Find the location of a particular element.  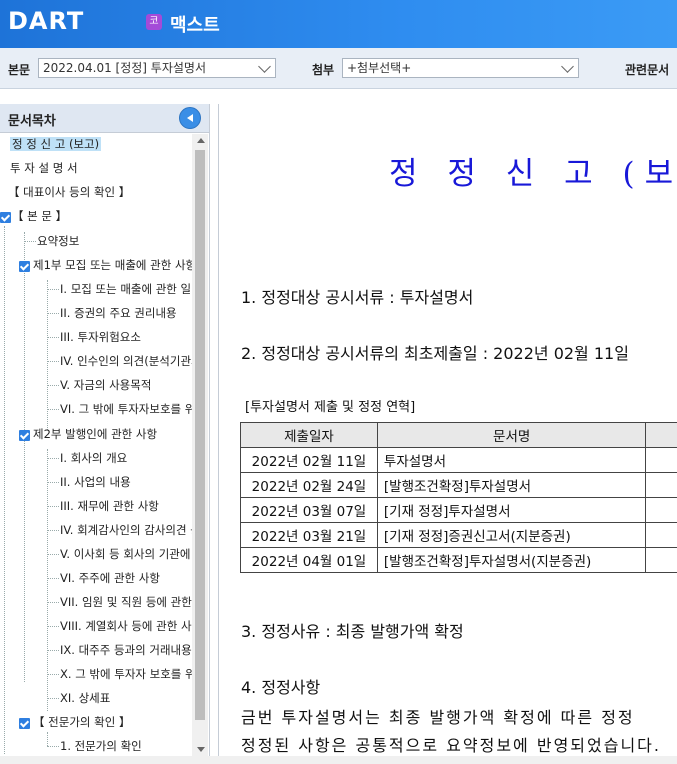

toc-item: 1. 전문가의 확인 is located at coordinates (126, 746).